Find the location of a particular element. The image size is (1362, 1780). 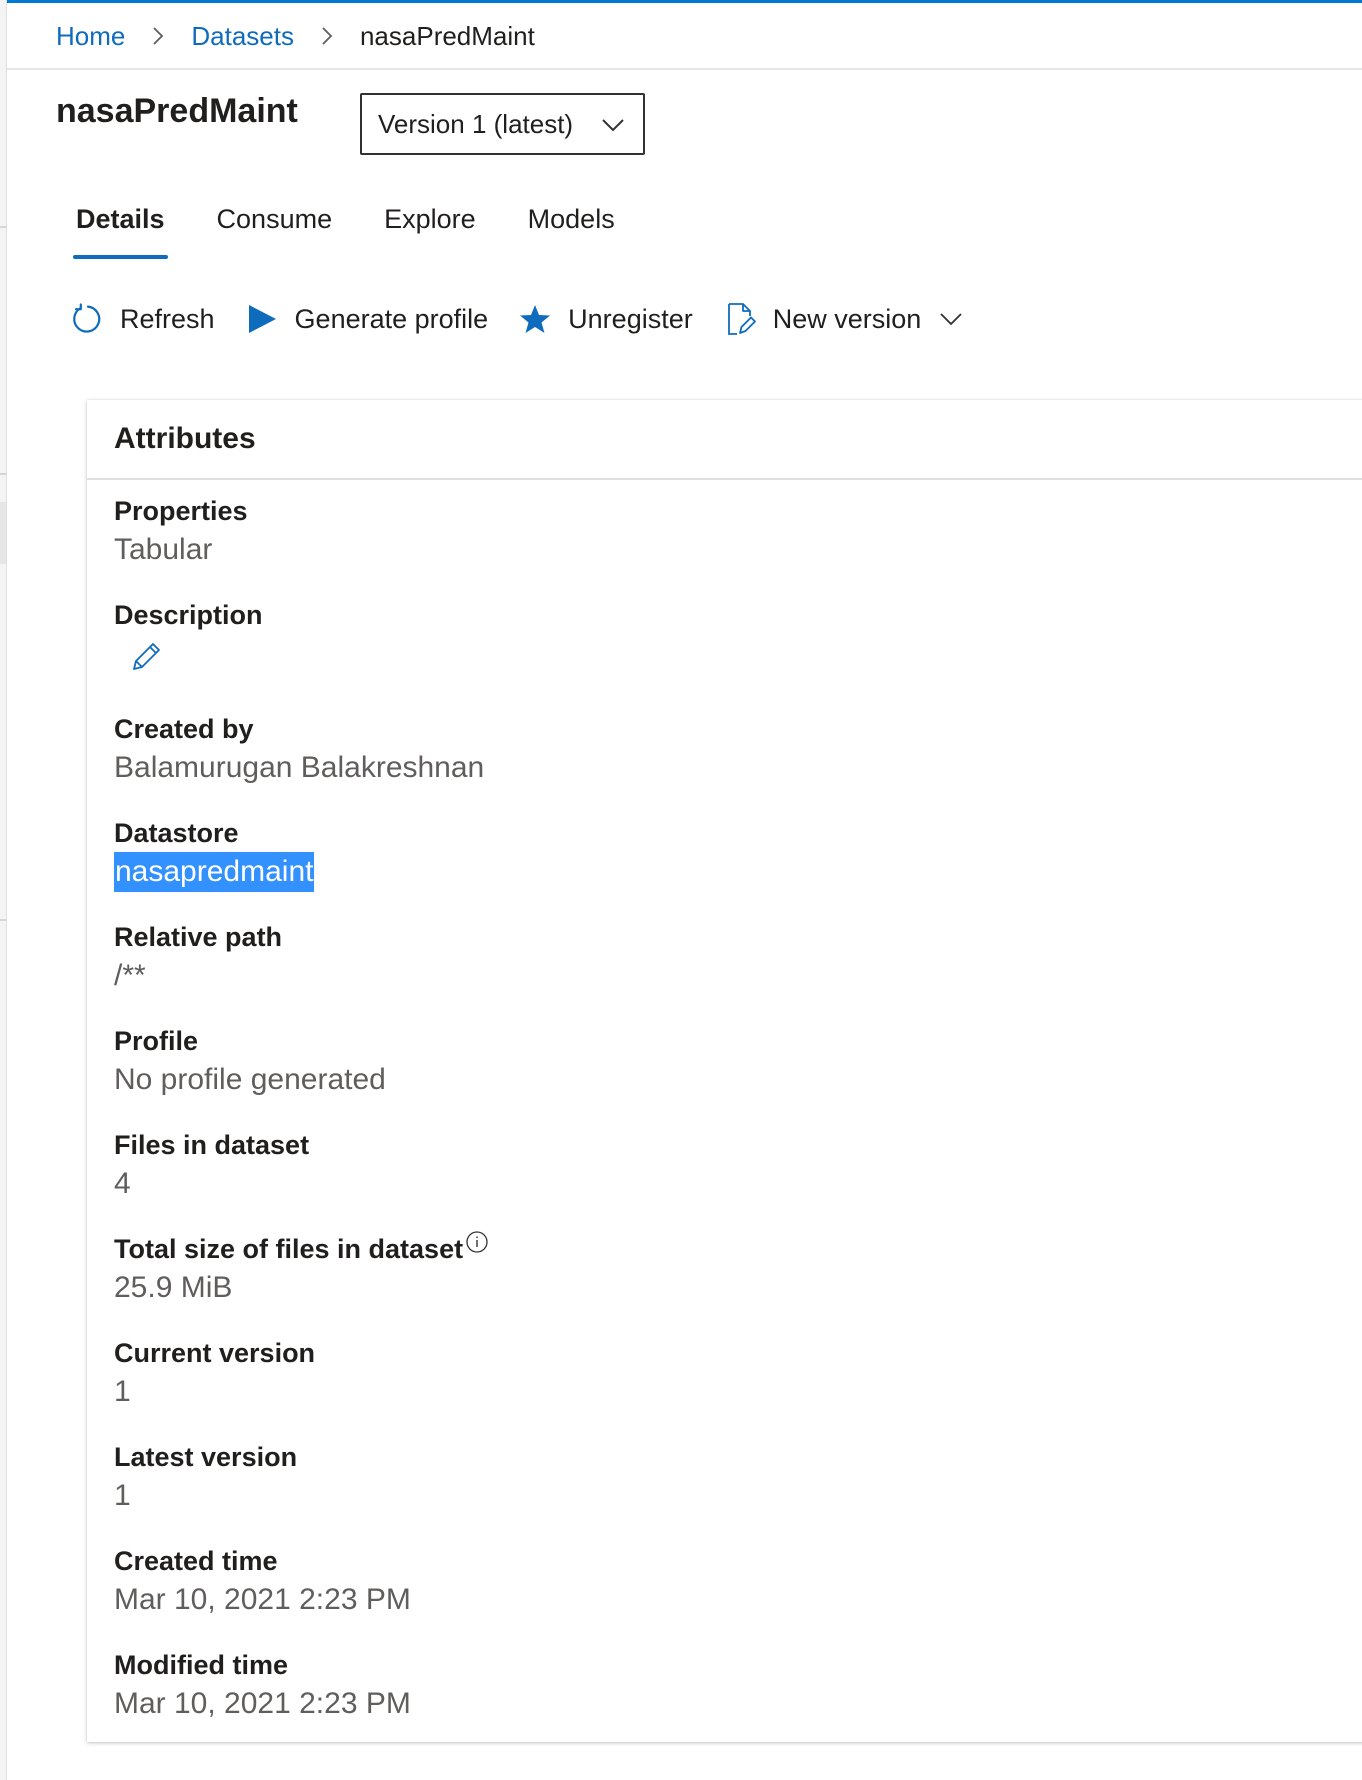

attr-value: Tabular is located at coordinates (163, 549).